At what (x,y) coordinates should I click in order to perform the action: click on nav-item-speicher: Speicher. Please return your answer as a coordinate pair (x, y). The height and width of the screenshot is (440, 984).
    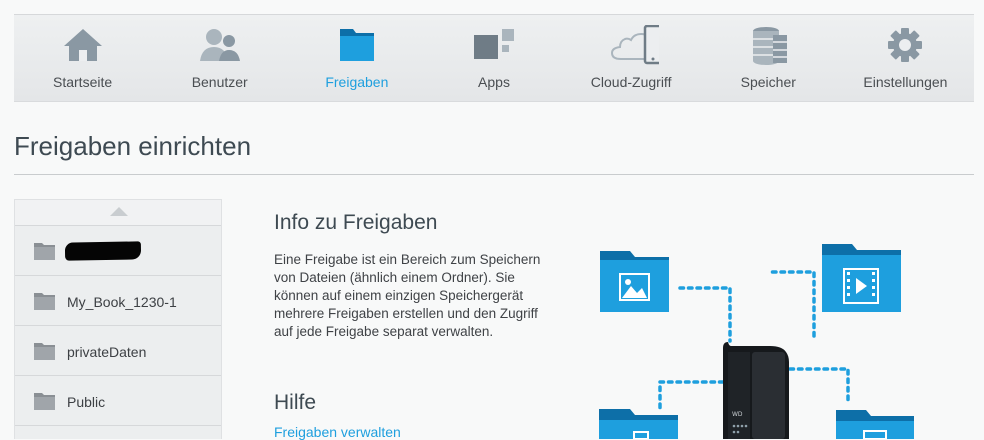
    Looking at the image, I should click on (768, 58).